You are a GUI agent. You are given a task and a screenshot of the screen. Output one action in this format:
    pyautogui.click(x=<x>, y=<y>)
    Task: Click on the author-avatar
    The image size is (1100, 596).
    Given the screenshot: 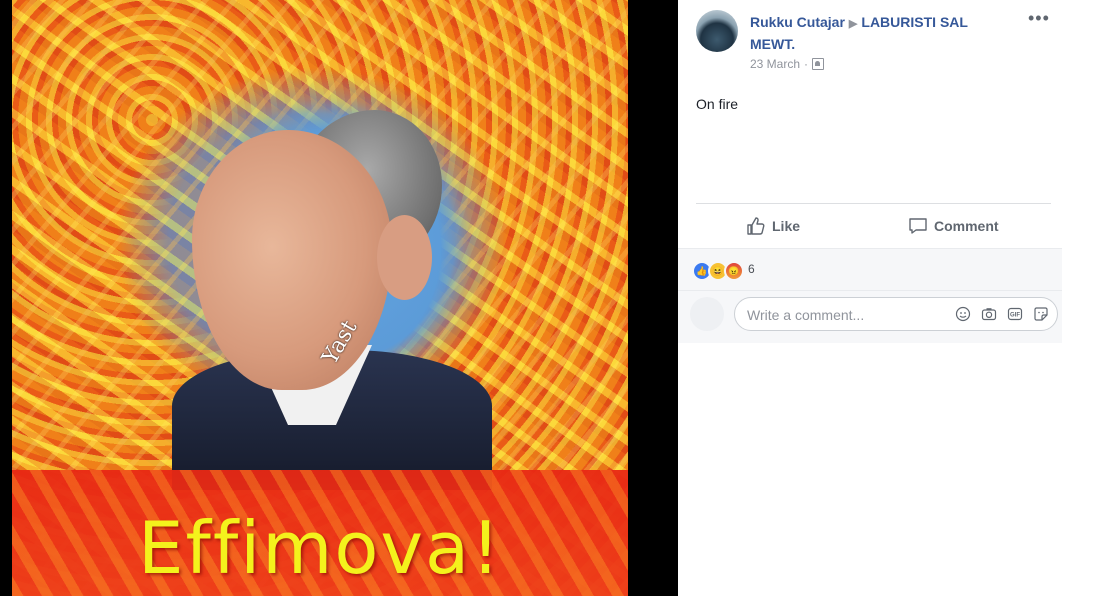 What is the action you would take?
    pyautogui.click(x=717, y=31)
    